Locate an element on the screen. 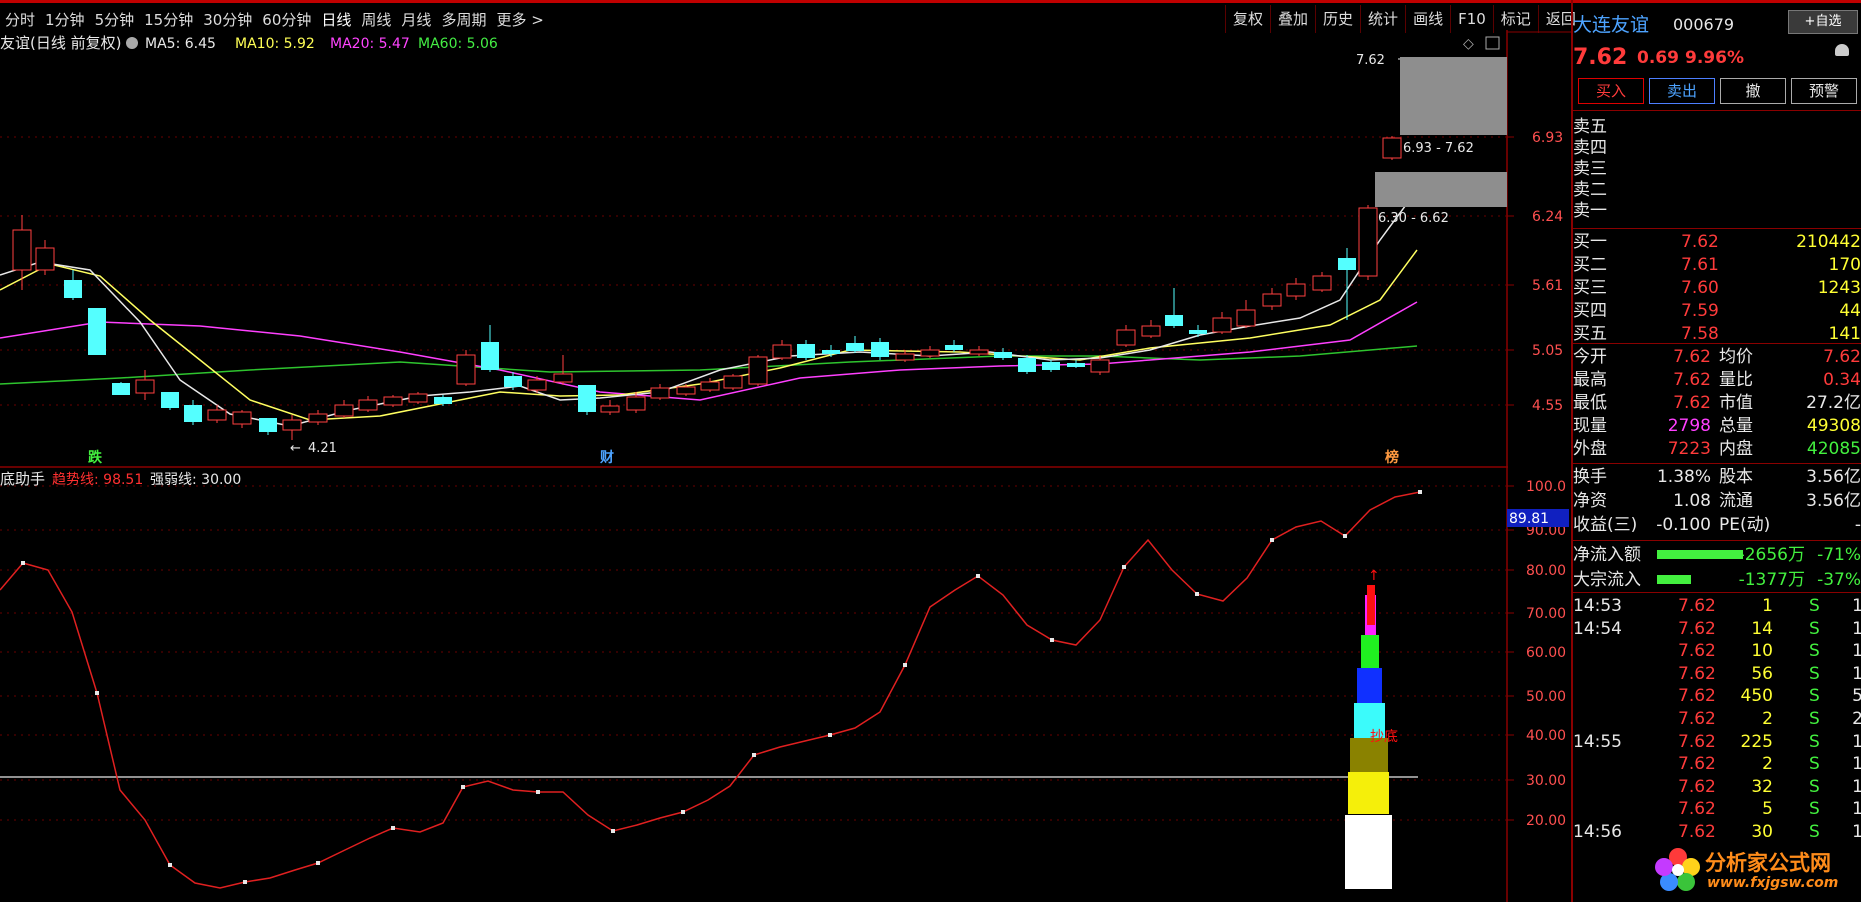 This screenshot has width=1861, height=902. stat-row: 最高 7.62 量比 0.34 is located at coordinates (1717, 380).